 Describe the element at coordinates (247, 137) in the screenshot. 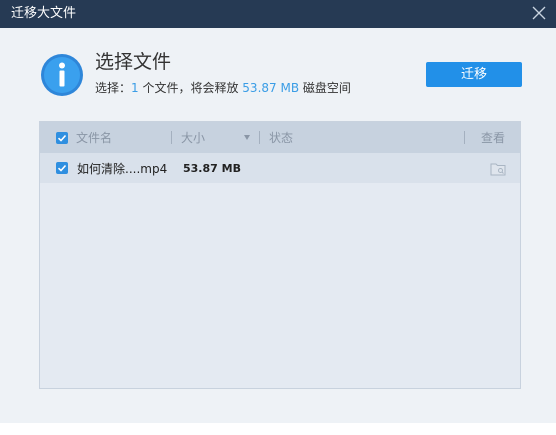

I see `sort-down-icon` at that location.